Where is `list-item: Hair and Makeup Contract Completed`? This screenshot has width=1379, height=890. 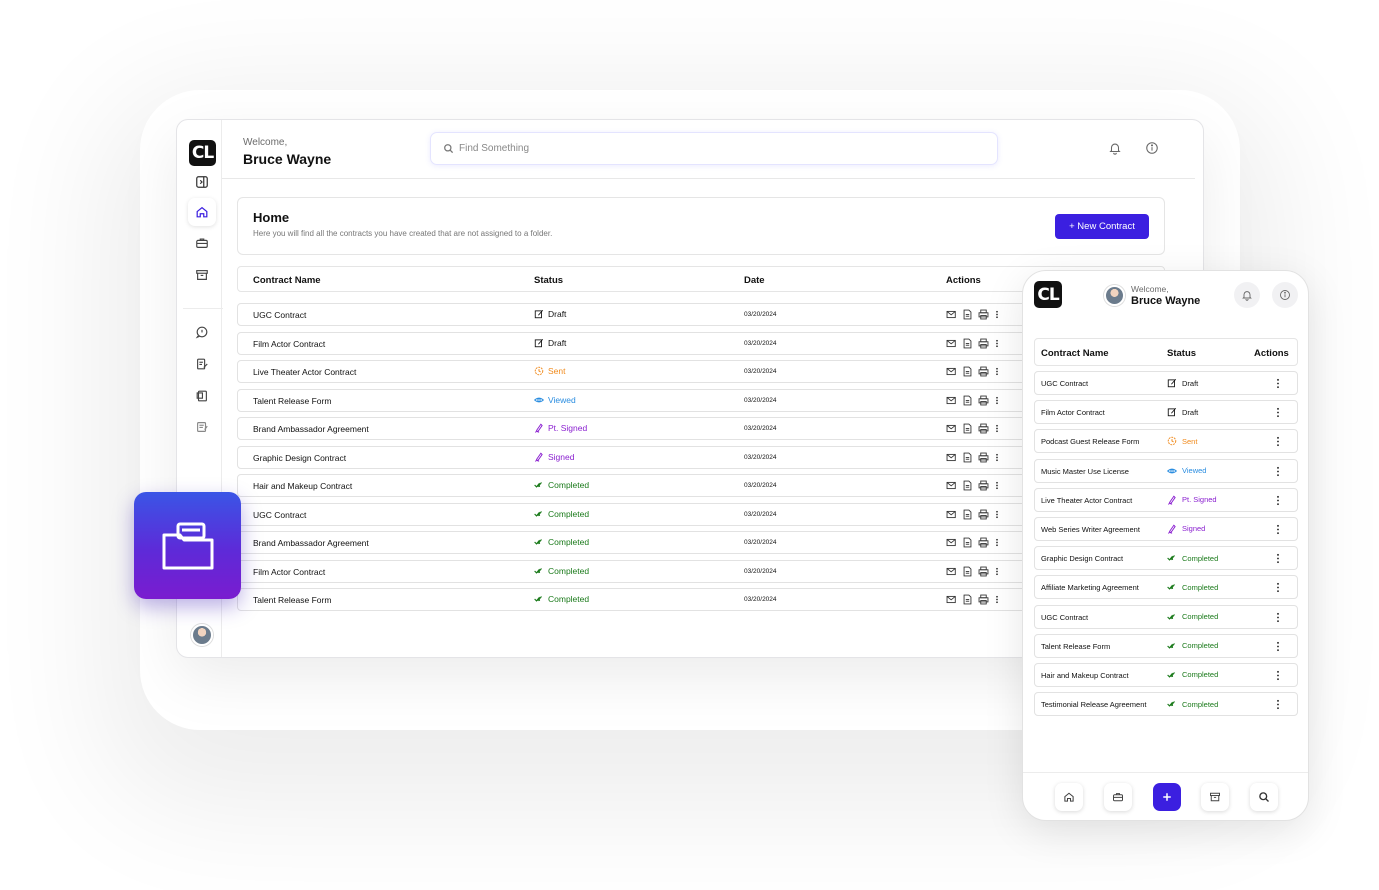
list-item: Hair and Makeup Contract Completed is located at coordinates (1166, 674).